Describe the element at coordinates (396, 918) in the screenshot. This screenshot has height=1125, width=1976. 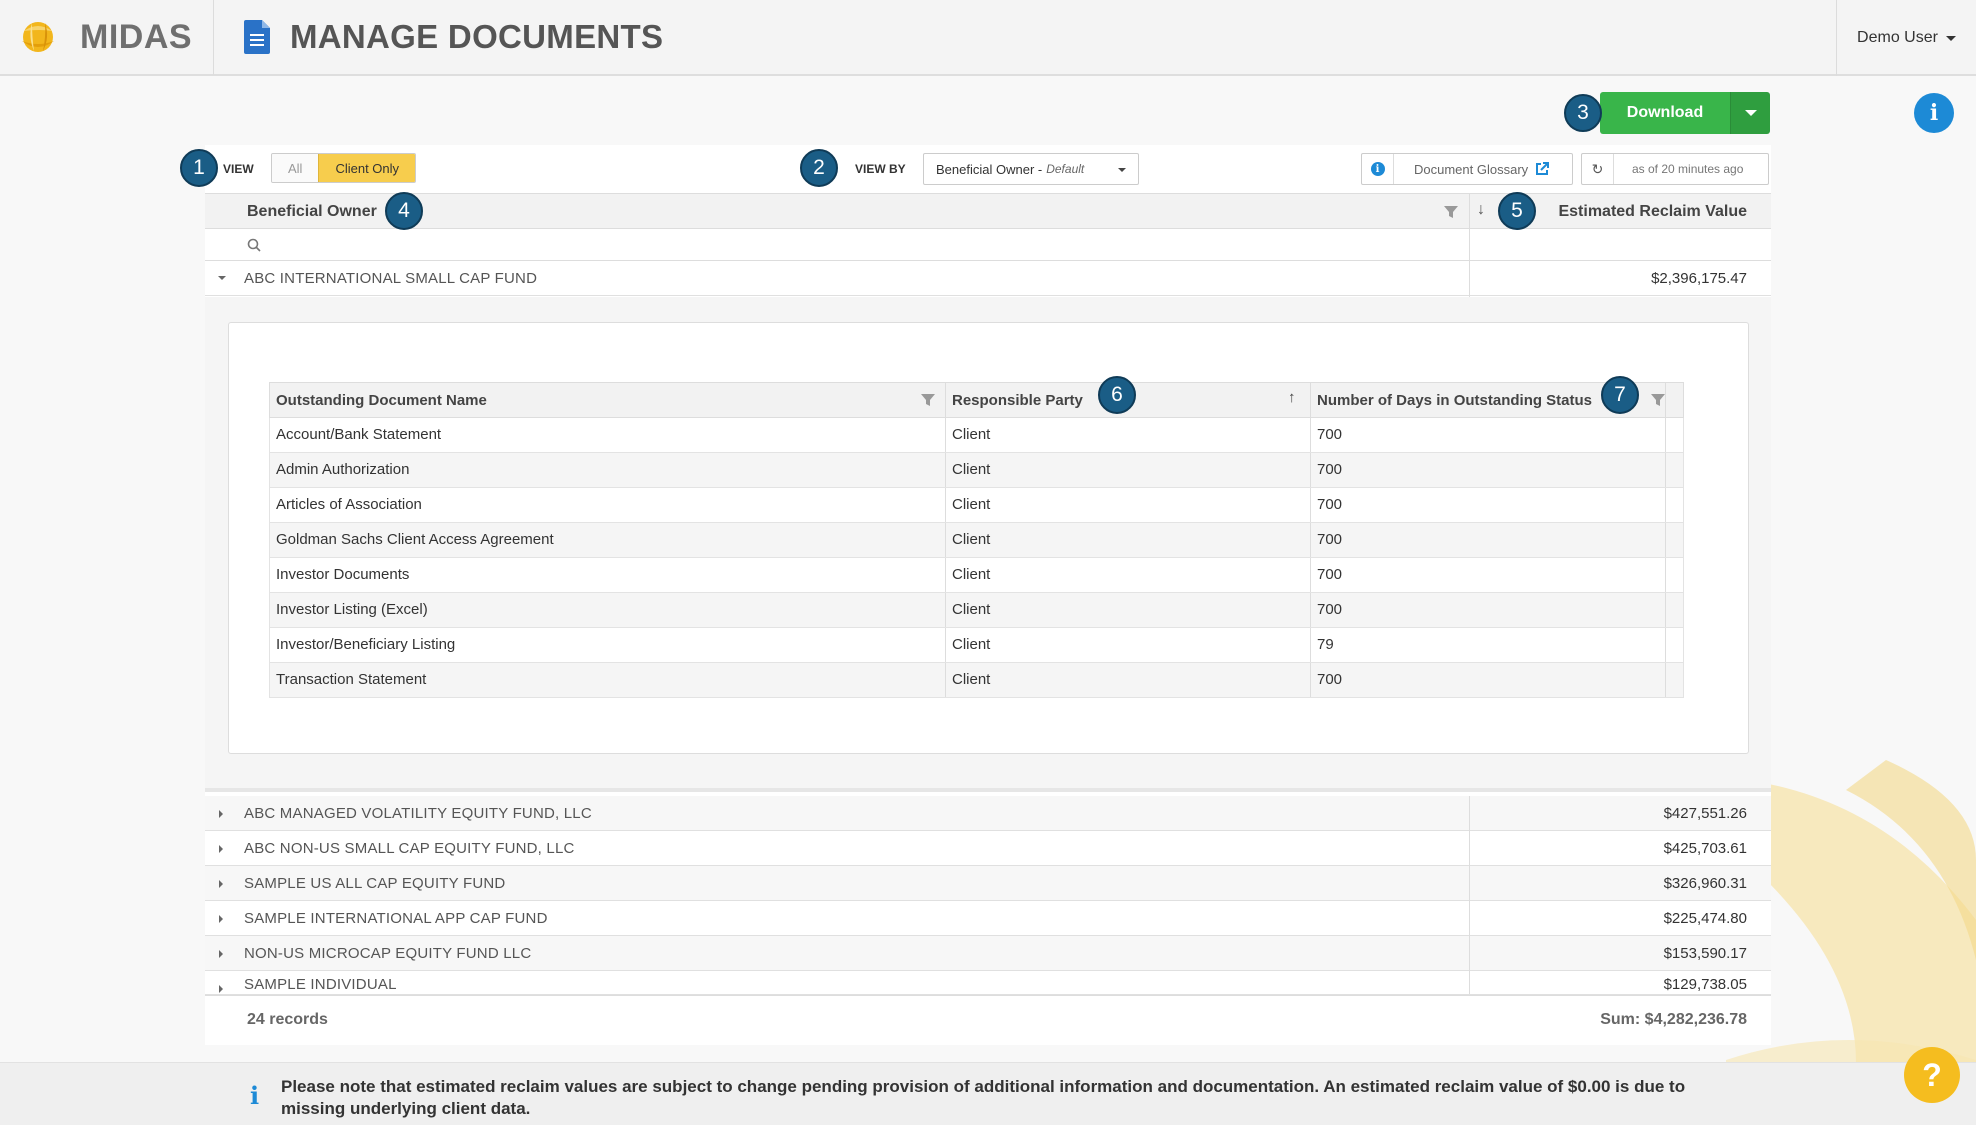
I see `row-name: SAMPLE INTERNATIONAL APP CAP FUND` at that location.